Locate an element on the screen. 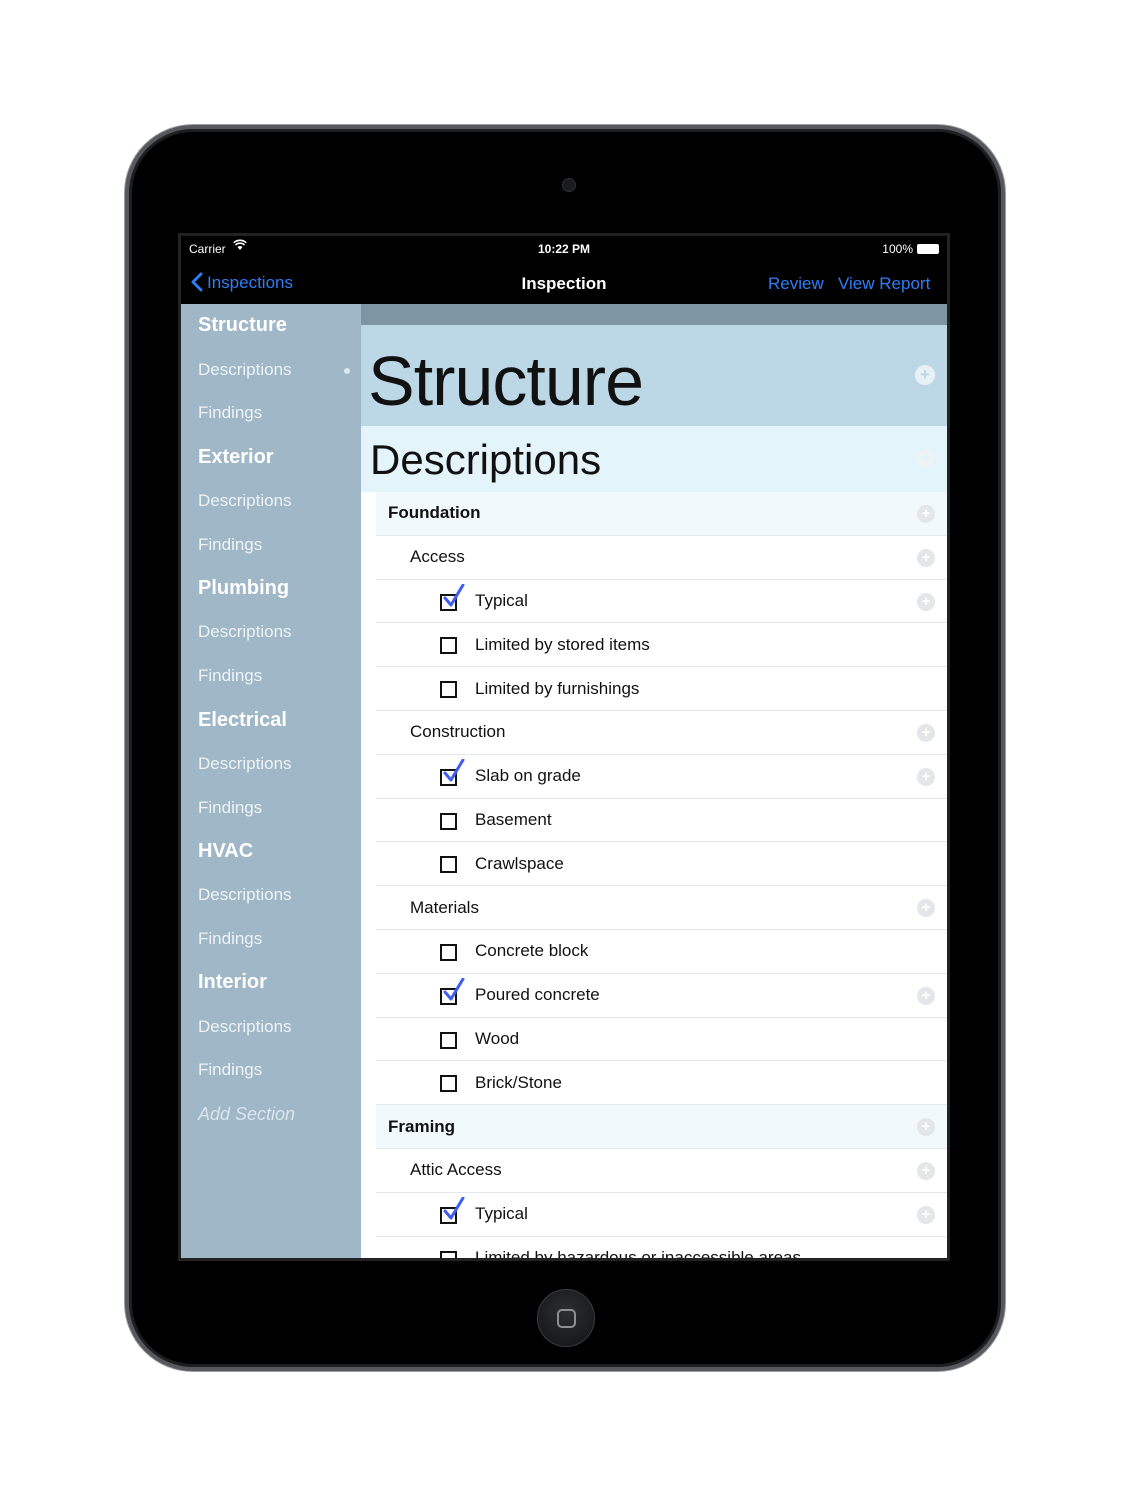  add-section-button: Add Section is located at coordinates (271, 1114).